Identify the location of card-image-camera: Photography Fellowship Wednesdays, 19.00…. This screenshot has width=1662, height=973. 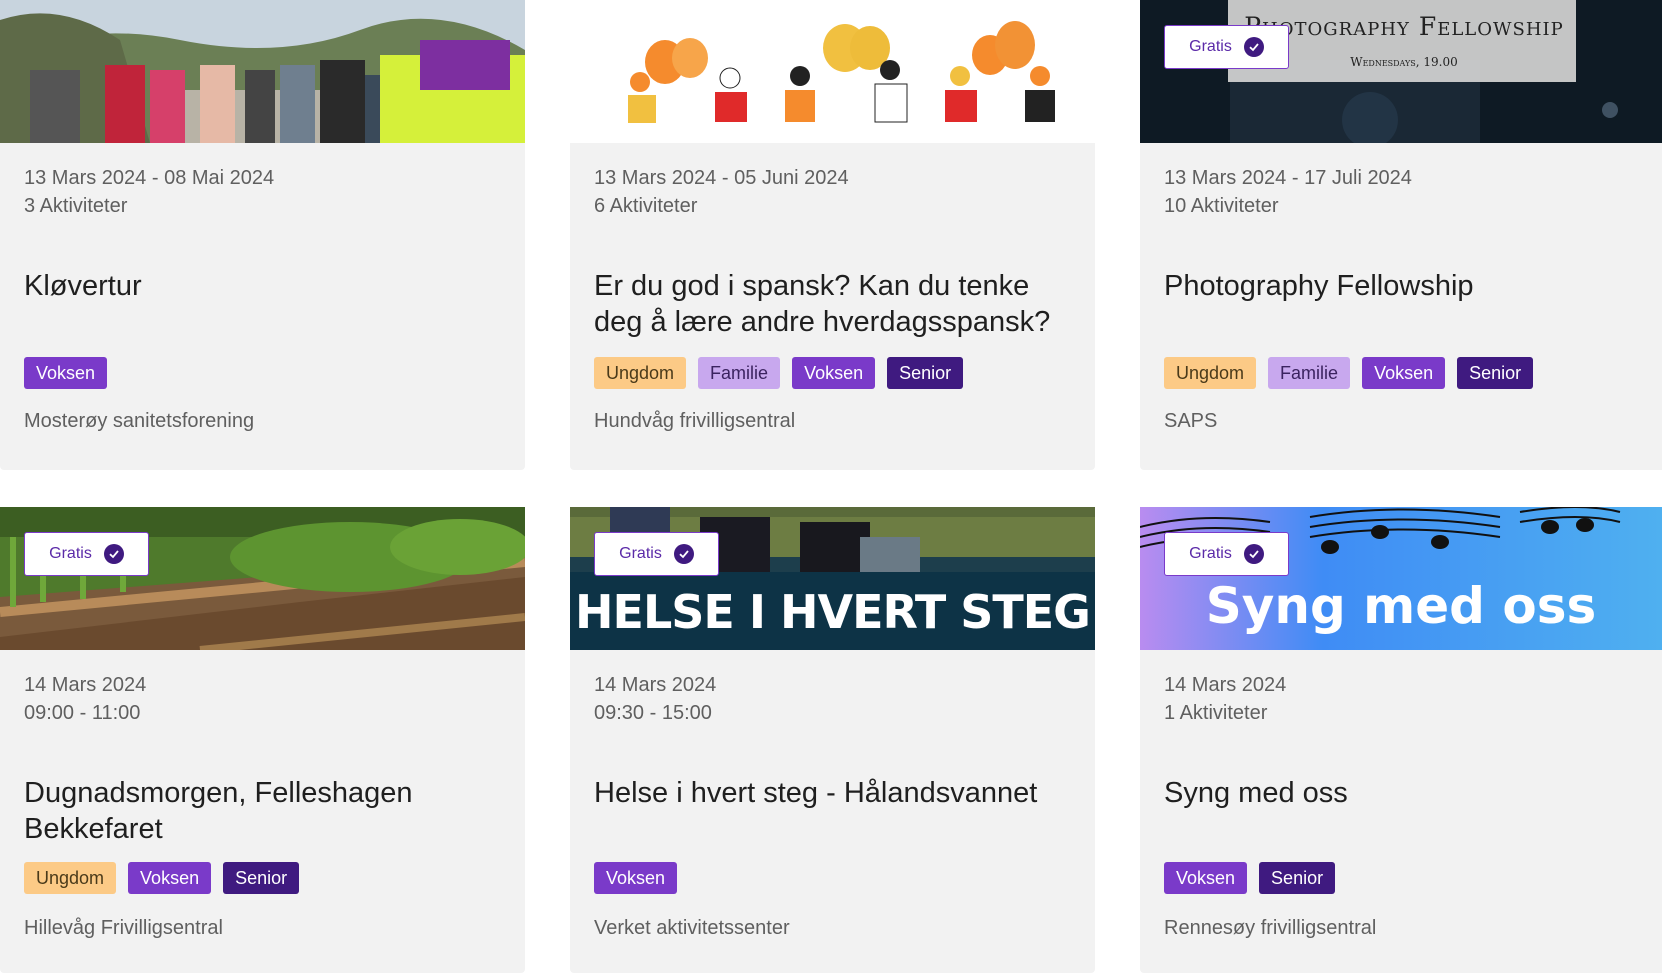
(1401, 71).